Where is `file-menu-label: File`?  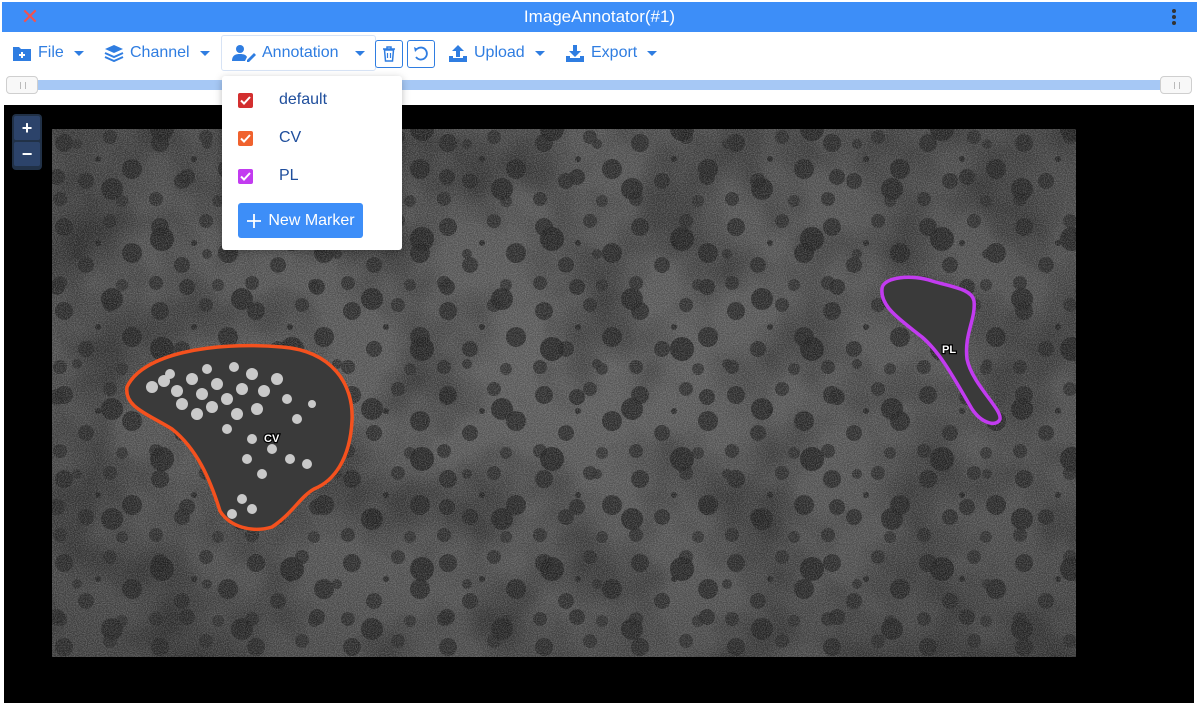
file-menu-label: File is located at coordinates (51, 52).